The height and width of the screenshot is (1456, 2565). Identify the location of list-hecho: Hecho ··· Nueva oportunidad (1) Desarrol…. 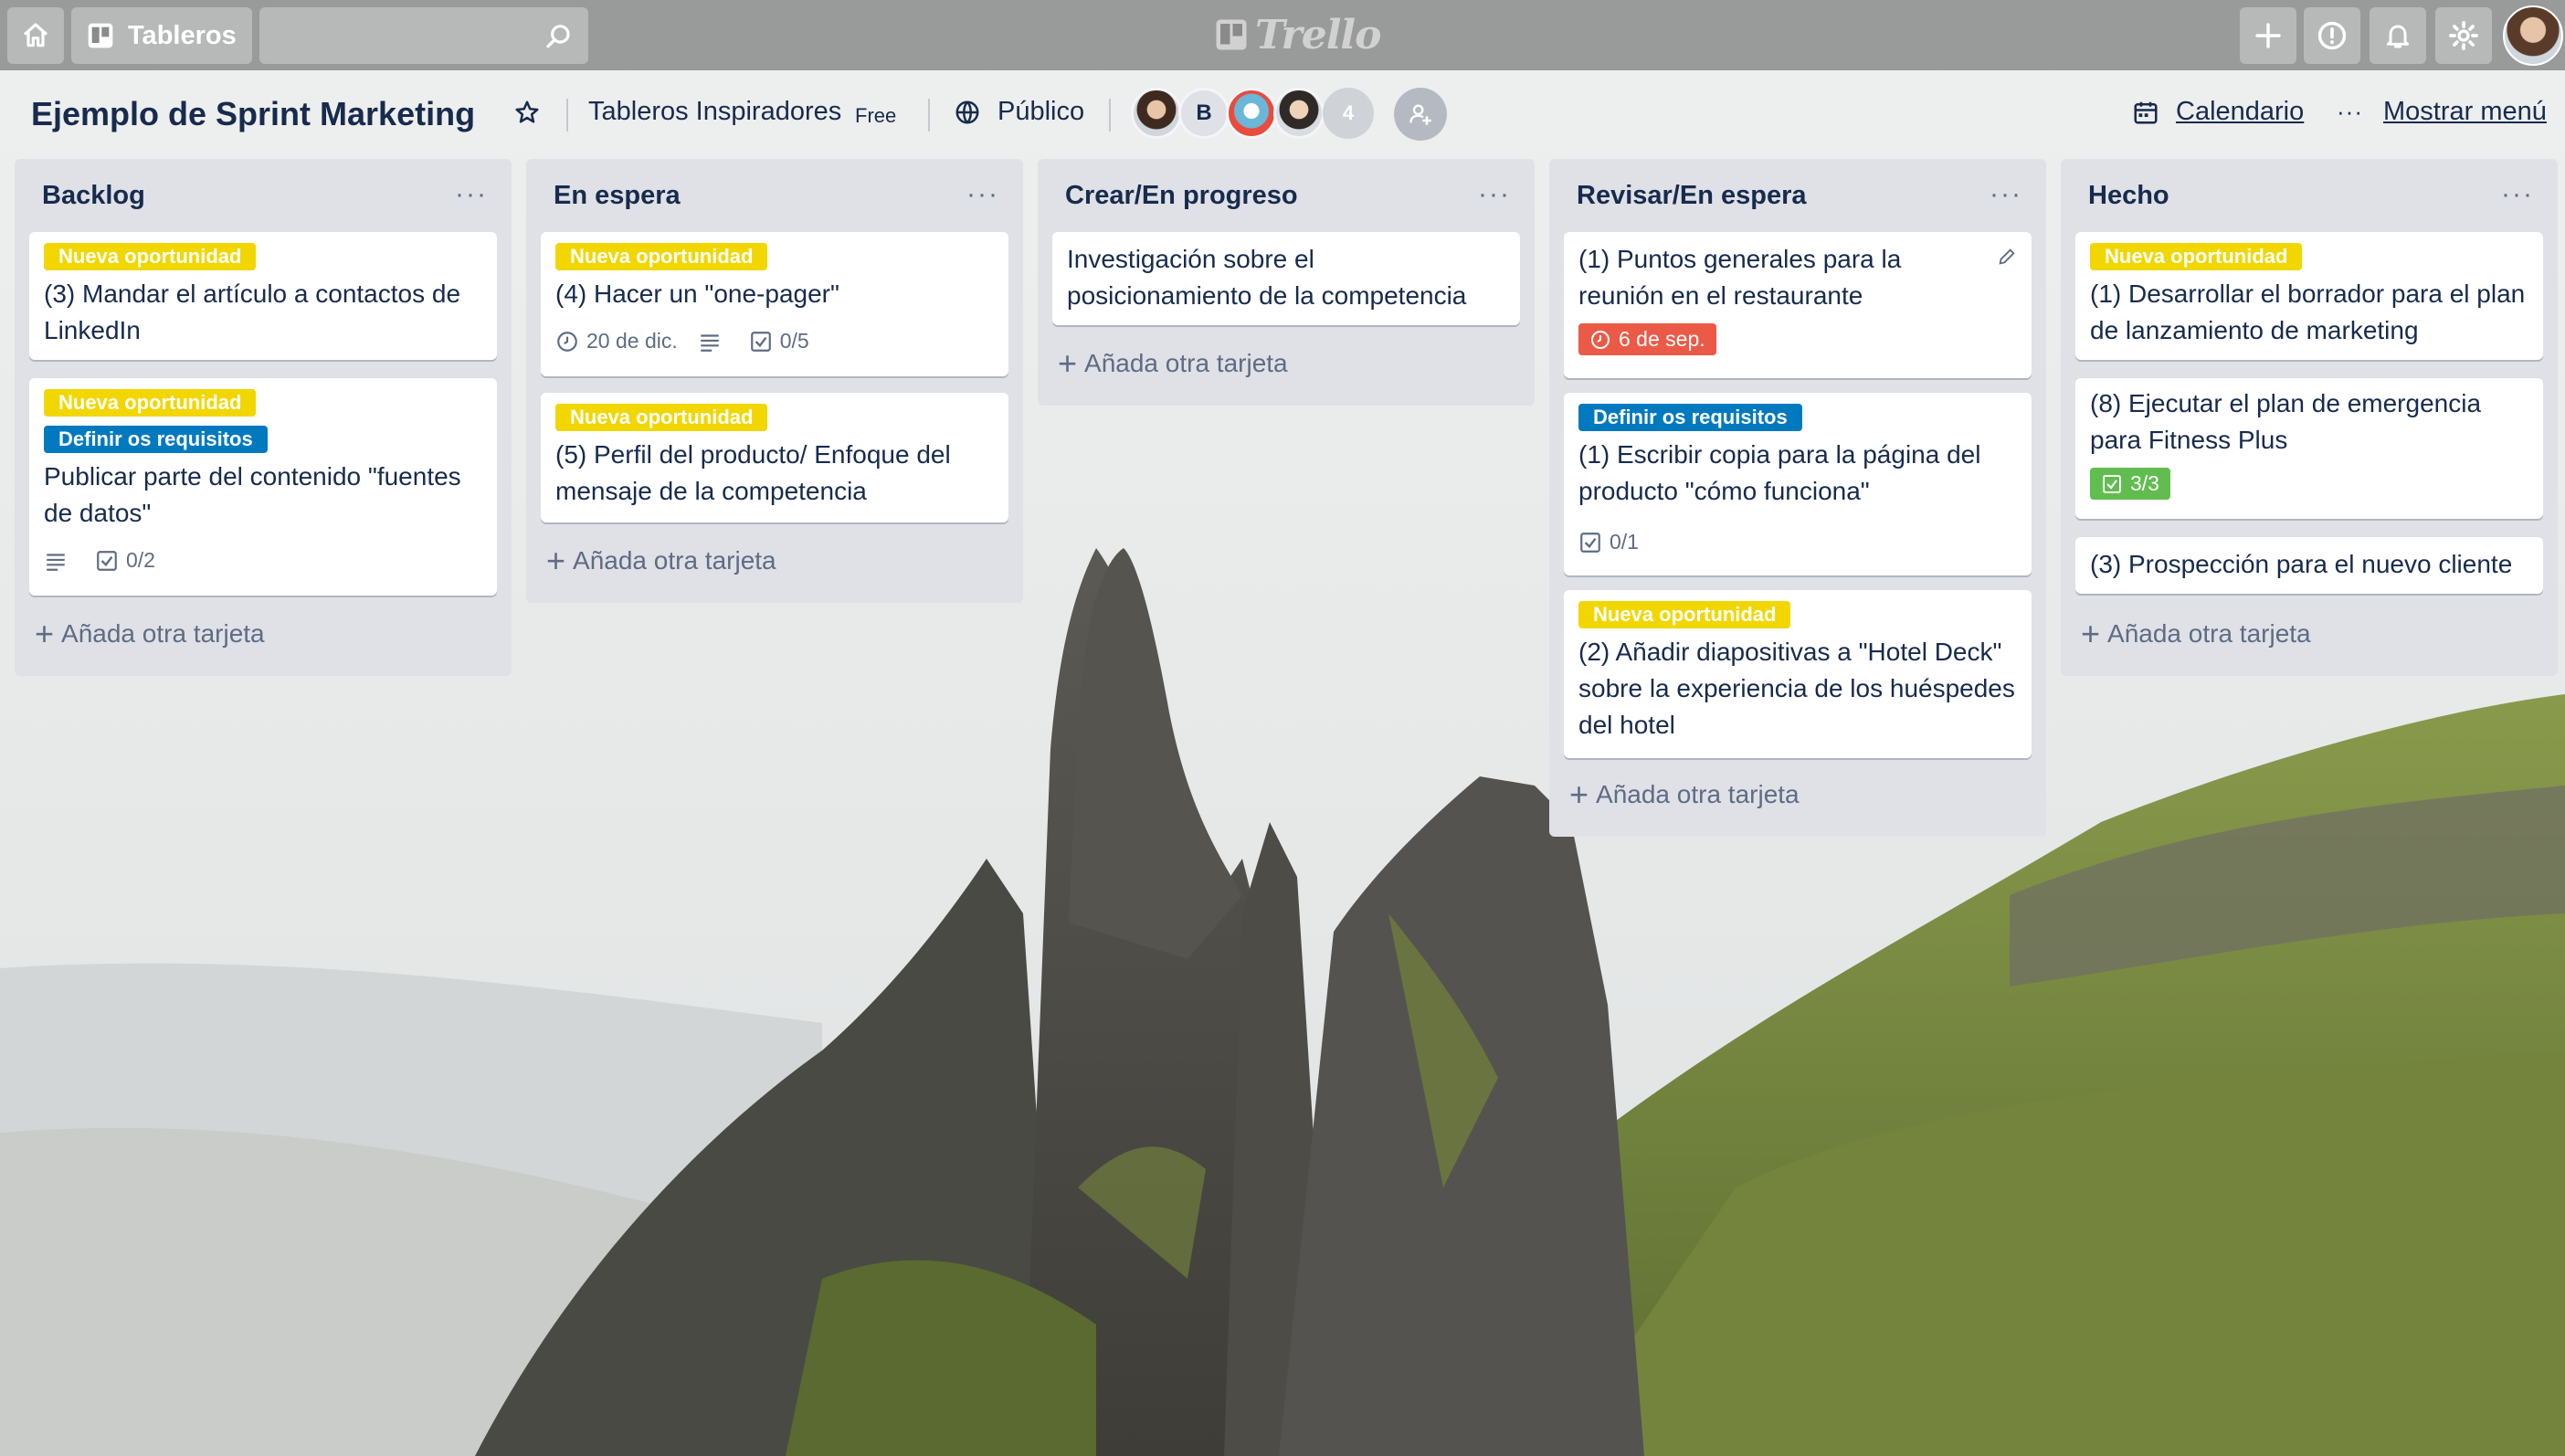
(2309, 418).